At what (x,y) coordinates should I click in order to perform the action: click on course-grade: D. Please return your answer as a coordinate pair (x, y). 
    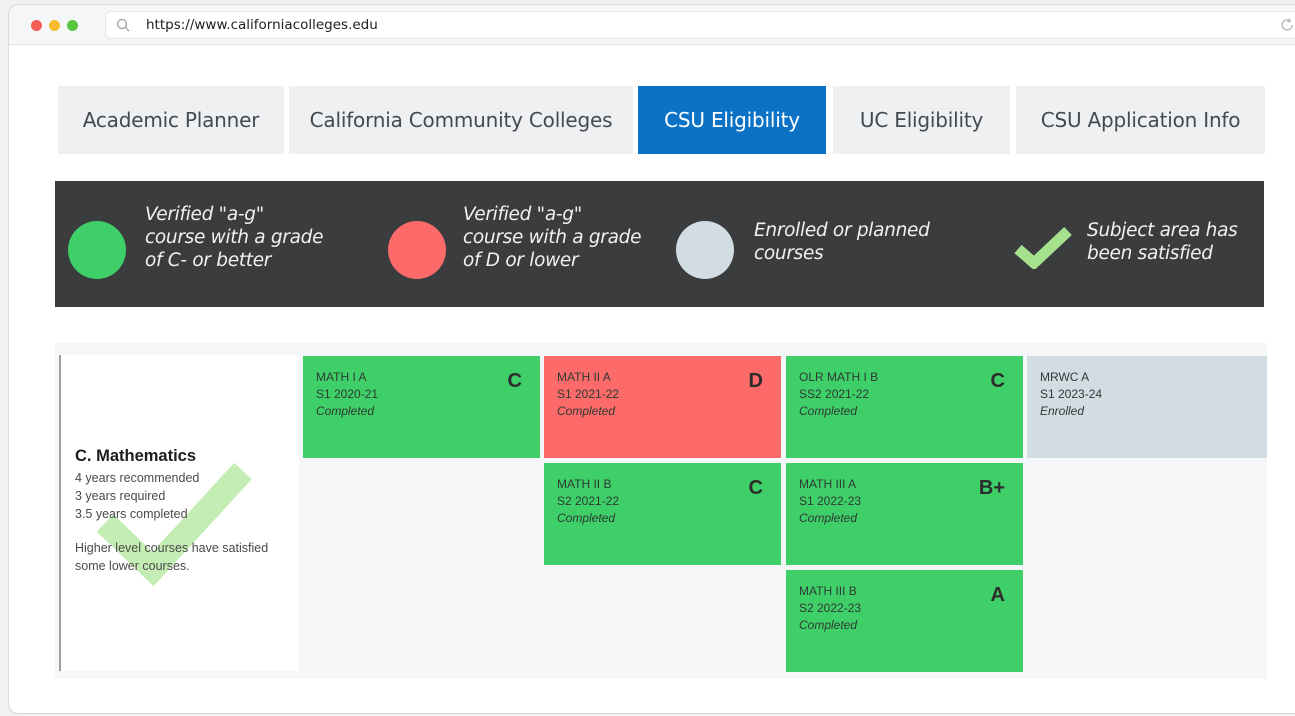
    Looking at the image, I should click on (755, 381).